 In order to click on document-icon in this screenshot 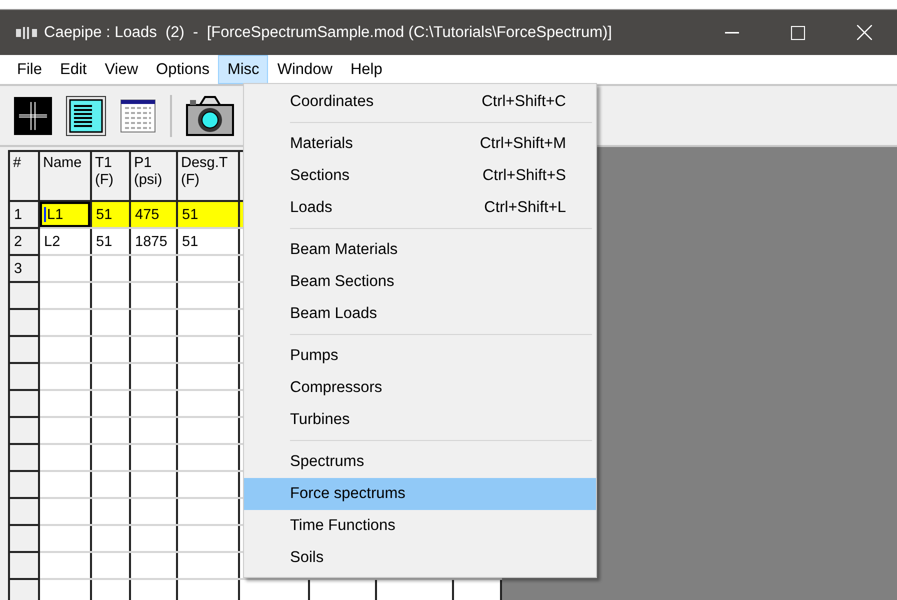, I will do `click(86, 116)`.